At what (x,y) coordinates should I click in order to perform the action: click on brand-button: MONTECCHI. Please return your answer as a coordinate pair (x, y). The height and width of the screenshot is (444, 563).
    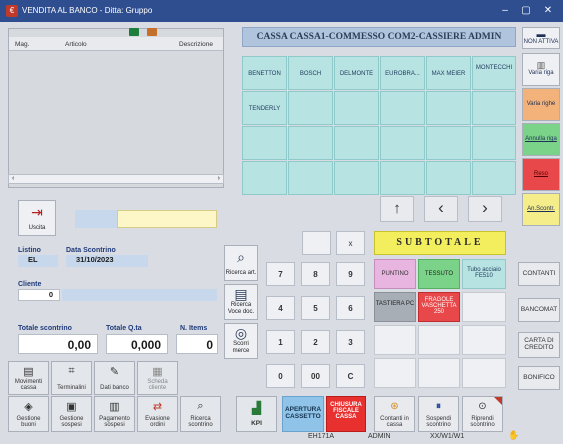
    Looking at the image, I should click on (494, 73).